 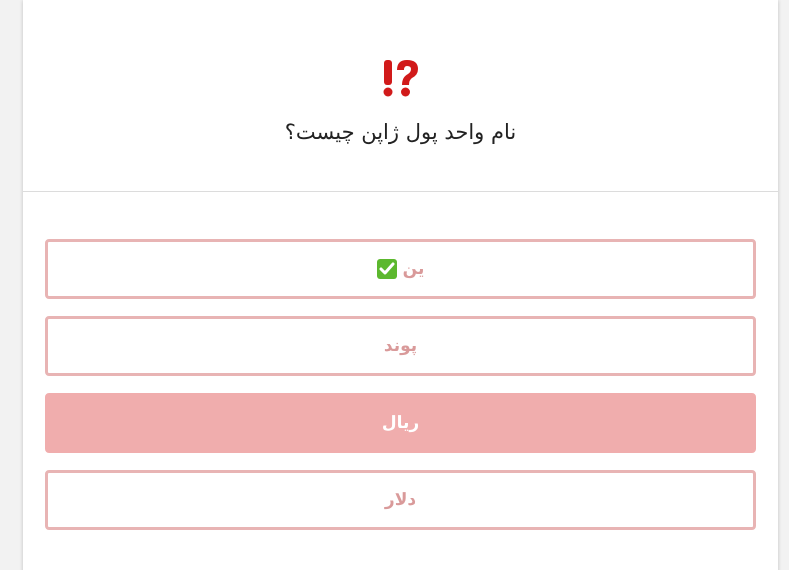 I want to click on answer-option: ریال, so click(x=400, y=423).